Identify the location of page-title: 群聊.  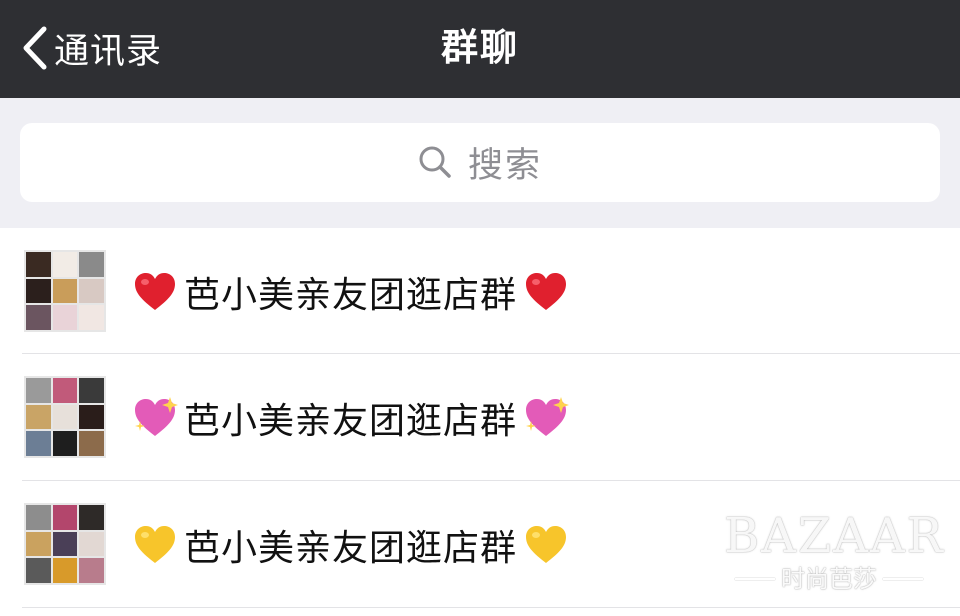
(480, 47).